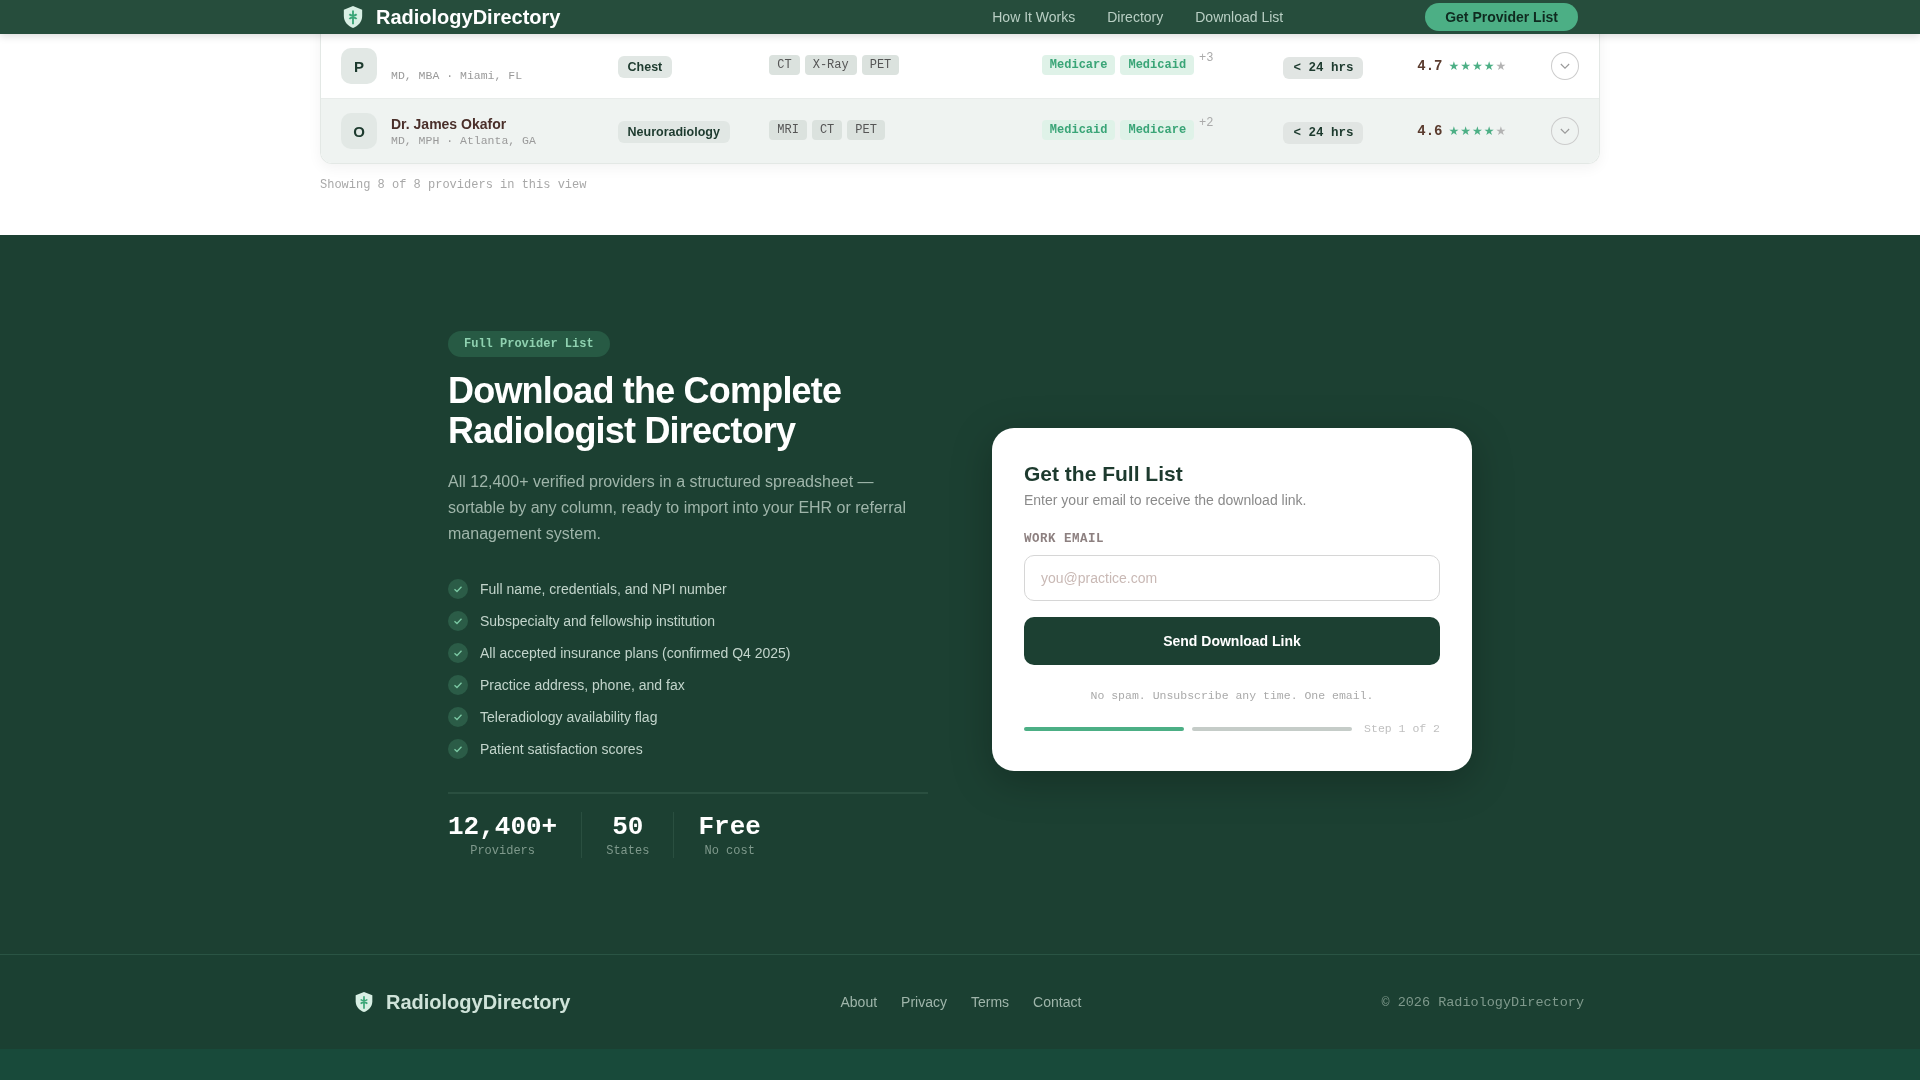  Describe the element at coordinates (1104, 474) in the screenshot. I see `form-title: Get the Full List` at that location.